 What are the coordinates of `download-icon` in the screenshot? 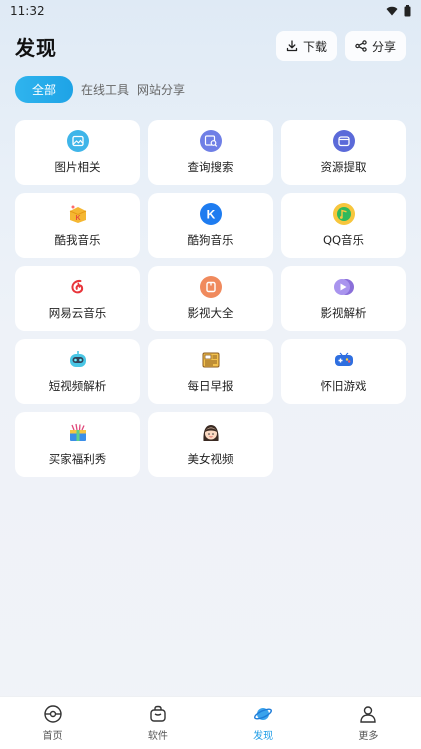 It's located at (292, 46).